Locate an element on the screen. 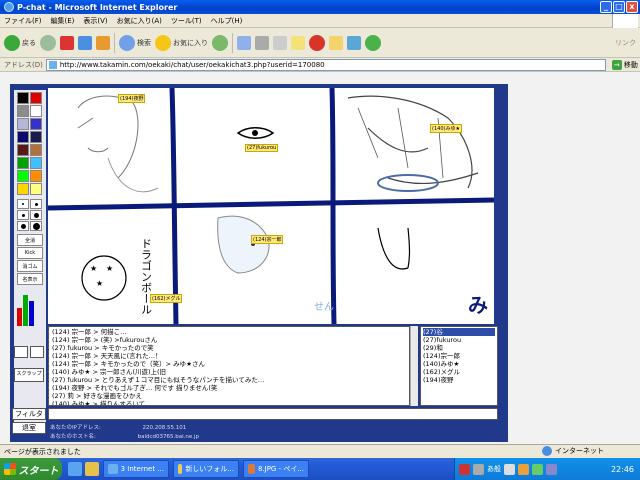  canvas-text-dragonball: ドラゴンボール is located at coordinates (146, 276).